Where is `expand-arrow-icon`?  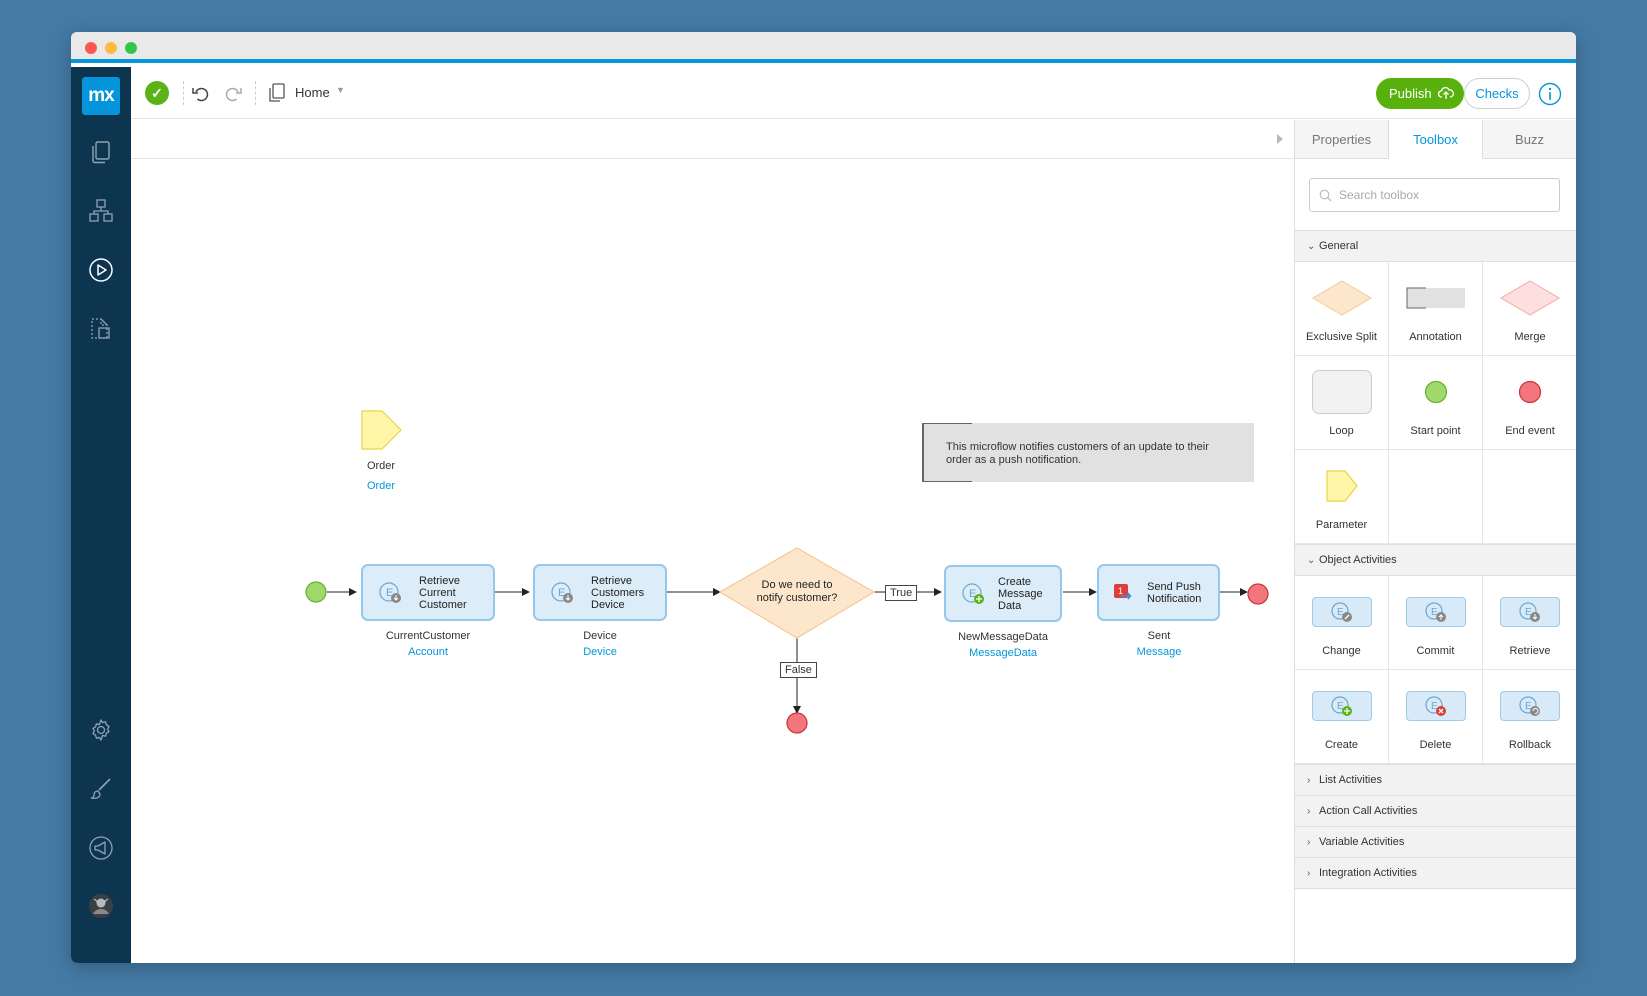
expand-arrow-icon is located at coordinates (1280, 139).